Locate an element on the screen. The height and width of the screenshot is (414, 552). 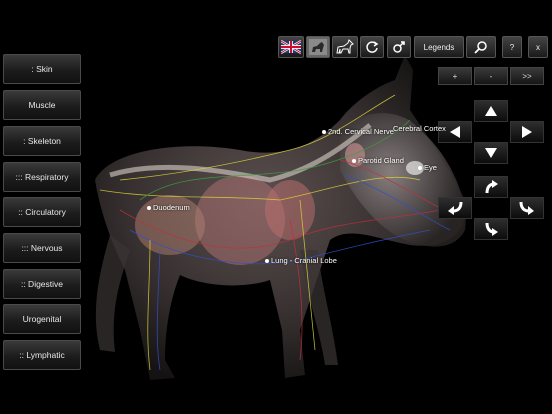
sidebar-item-label: :: Lymphatic is located at coordinates (42, 355).